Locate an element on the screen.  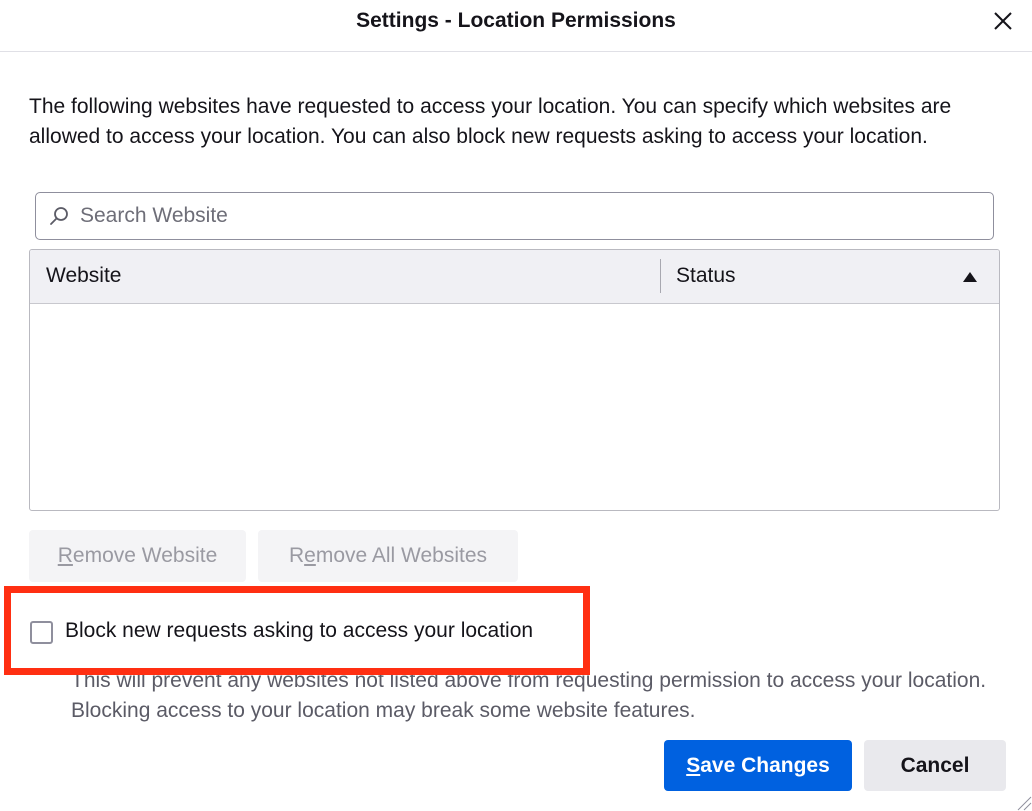
column-divider is located at coordinates (660, 276).